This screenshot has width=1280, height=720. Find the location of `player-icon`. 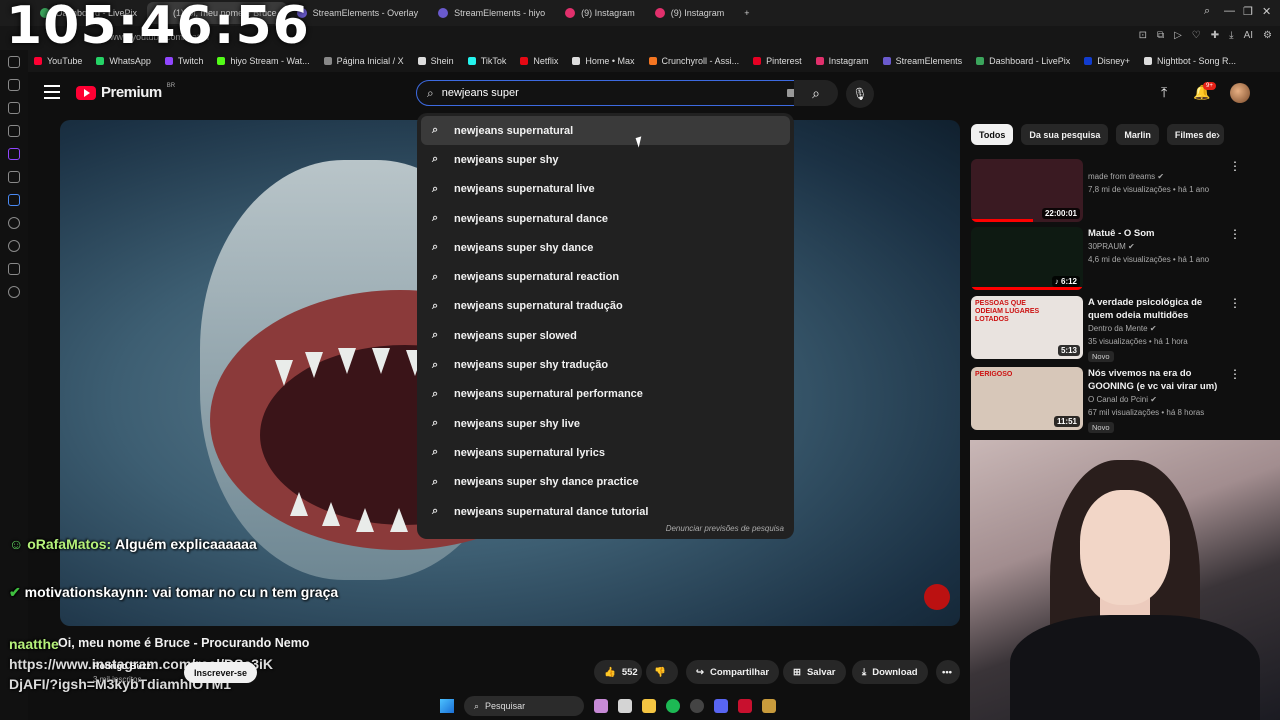

player-icon is located at coordinates (14, 223).